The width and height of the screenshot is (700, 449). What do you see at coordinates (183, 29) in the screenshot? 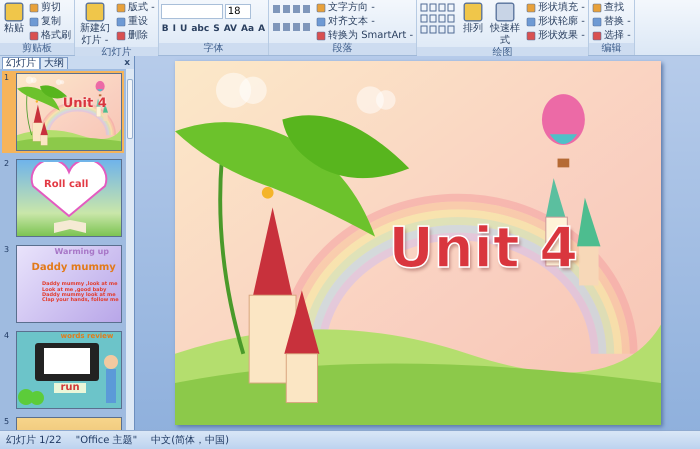
I see `format-button: U` at bounding box center [183, 29].